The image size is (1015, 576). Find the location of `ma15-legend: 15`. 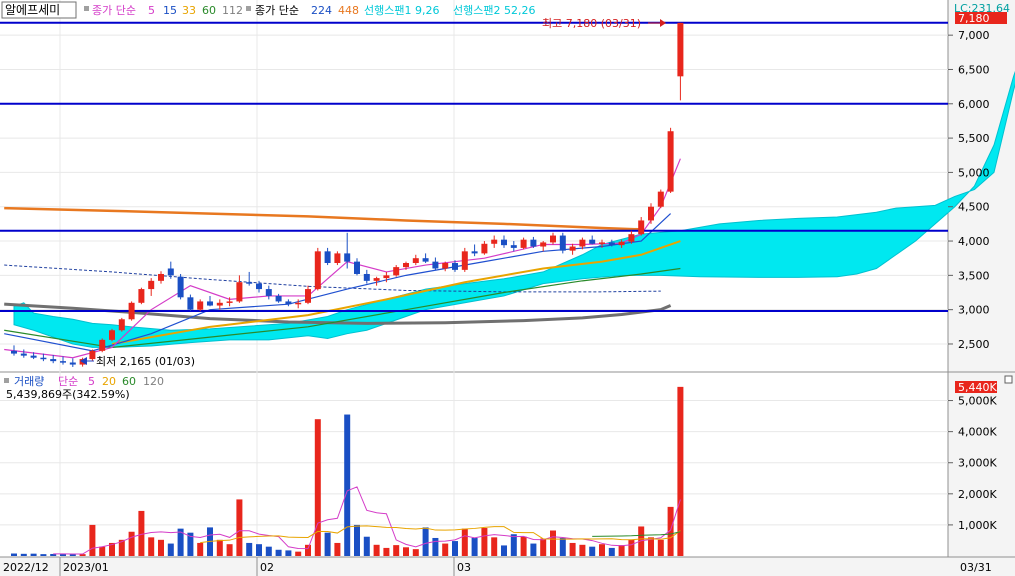

ma15-legend: 15 is located at coordinates (170, 10).